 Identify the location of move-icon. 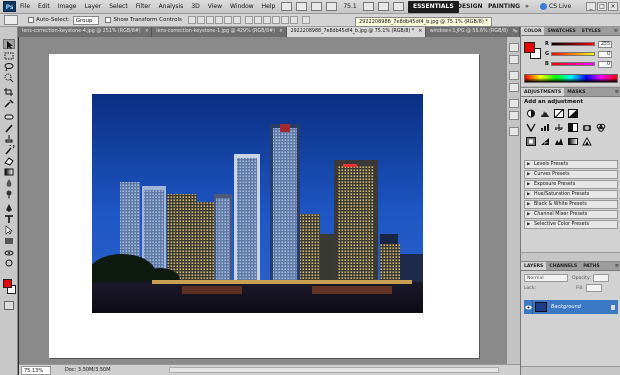
(9, 44).